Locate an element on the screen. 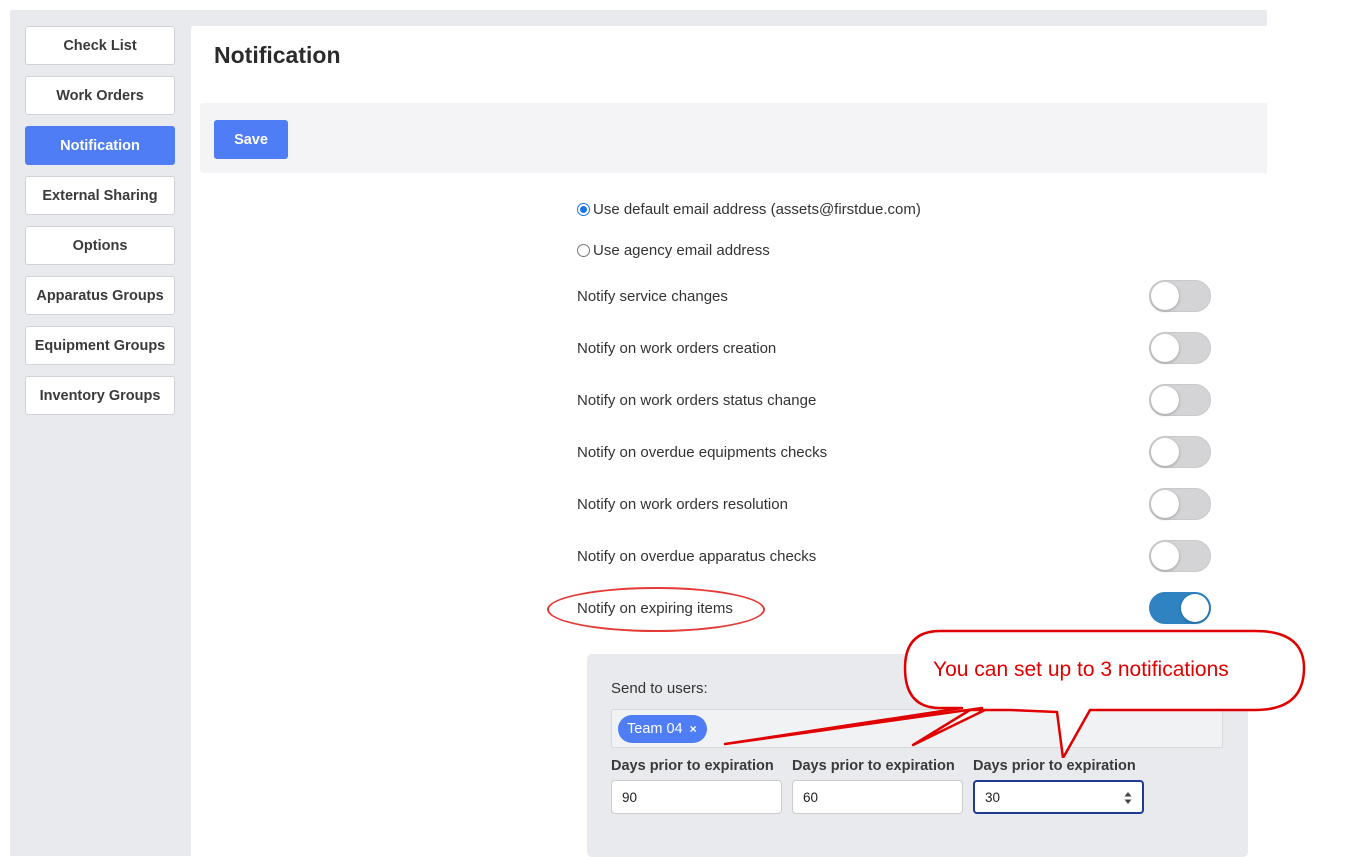 Image resolution: width=1372 pixels, height=857 pixels. sidebar-item-label: Check List is located at coordinates (100, 45).